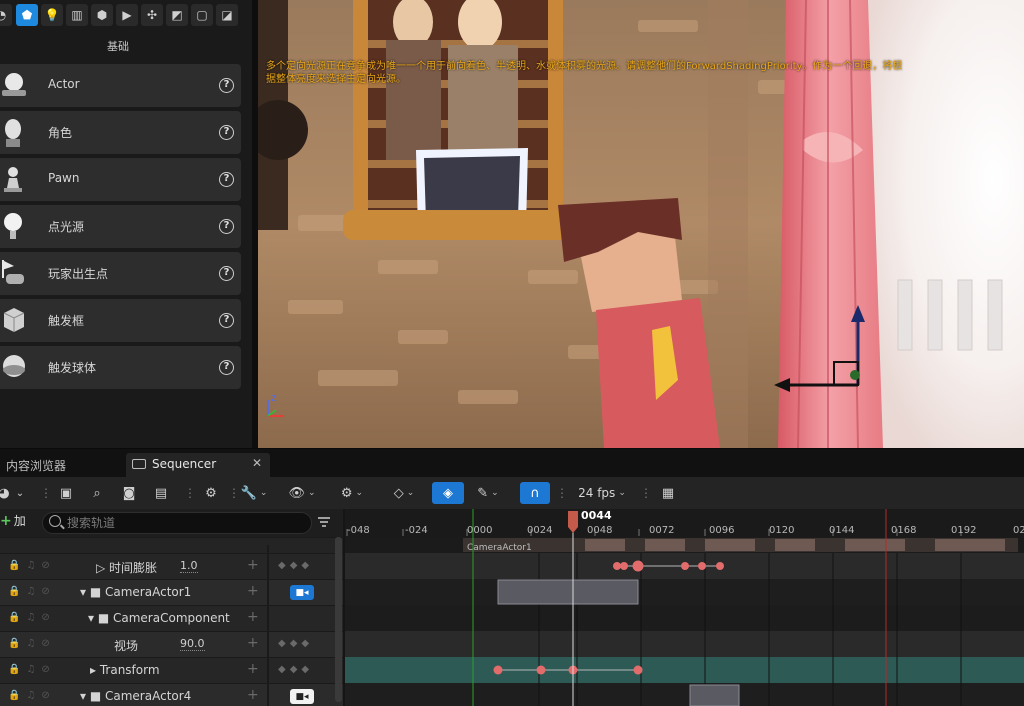  Describe the element at coordinates (27, 15) in the screenshot. I see `basic-shapes-icon: ⬟` at that location.